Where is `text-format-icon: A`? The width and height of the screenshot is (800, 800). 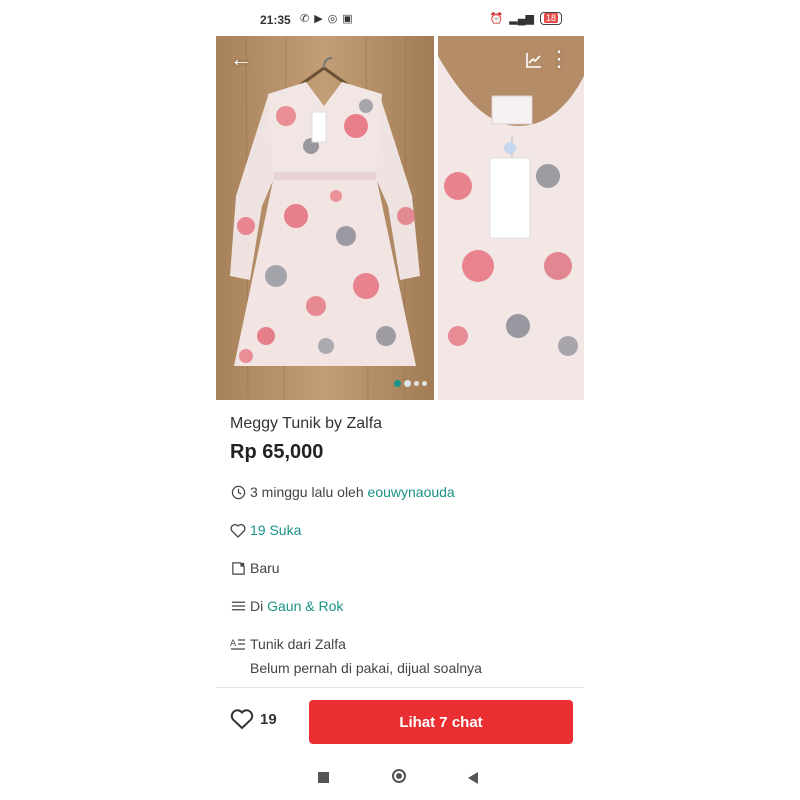 text-format-icon: A is located at coordinates (238, 644).